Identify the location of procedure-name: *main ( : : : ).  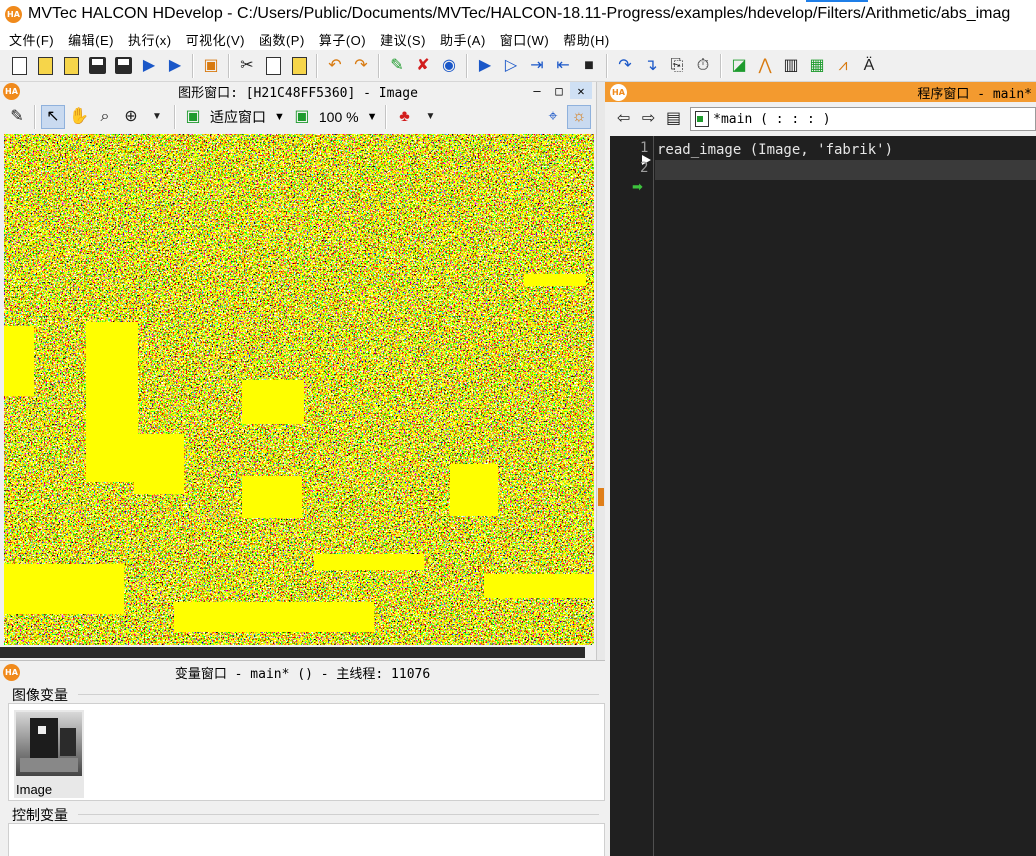
(772, 119).